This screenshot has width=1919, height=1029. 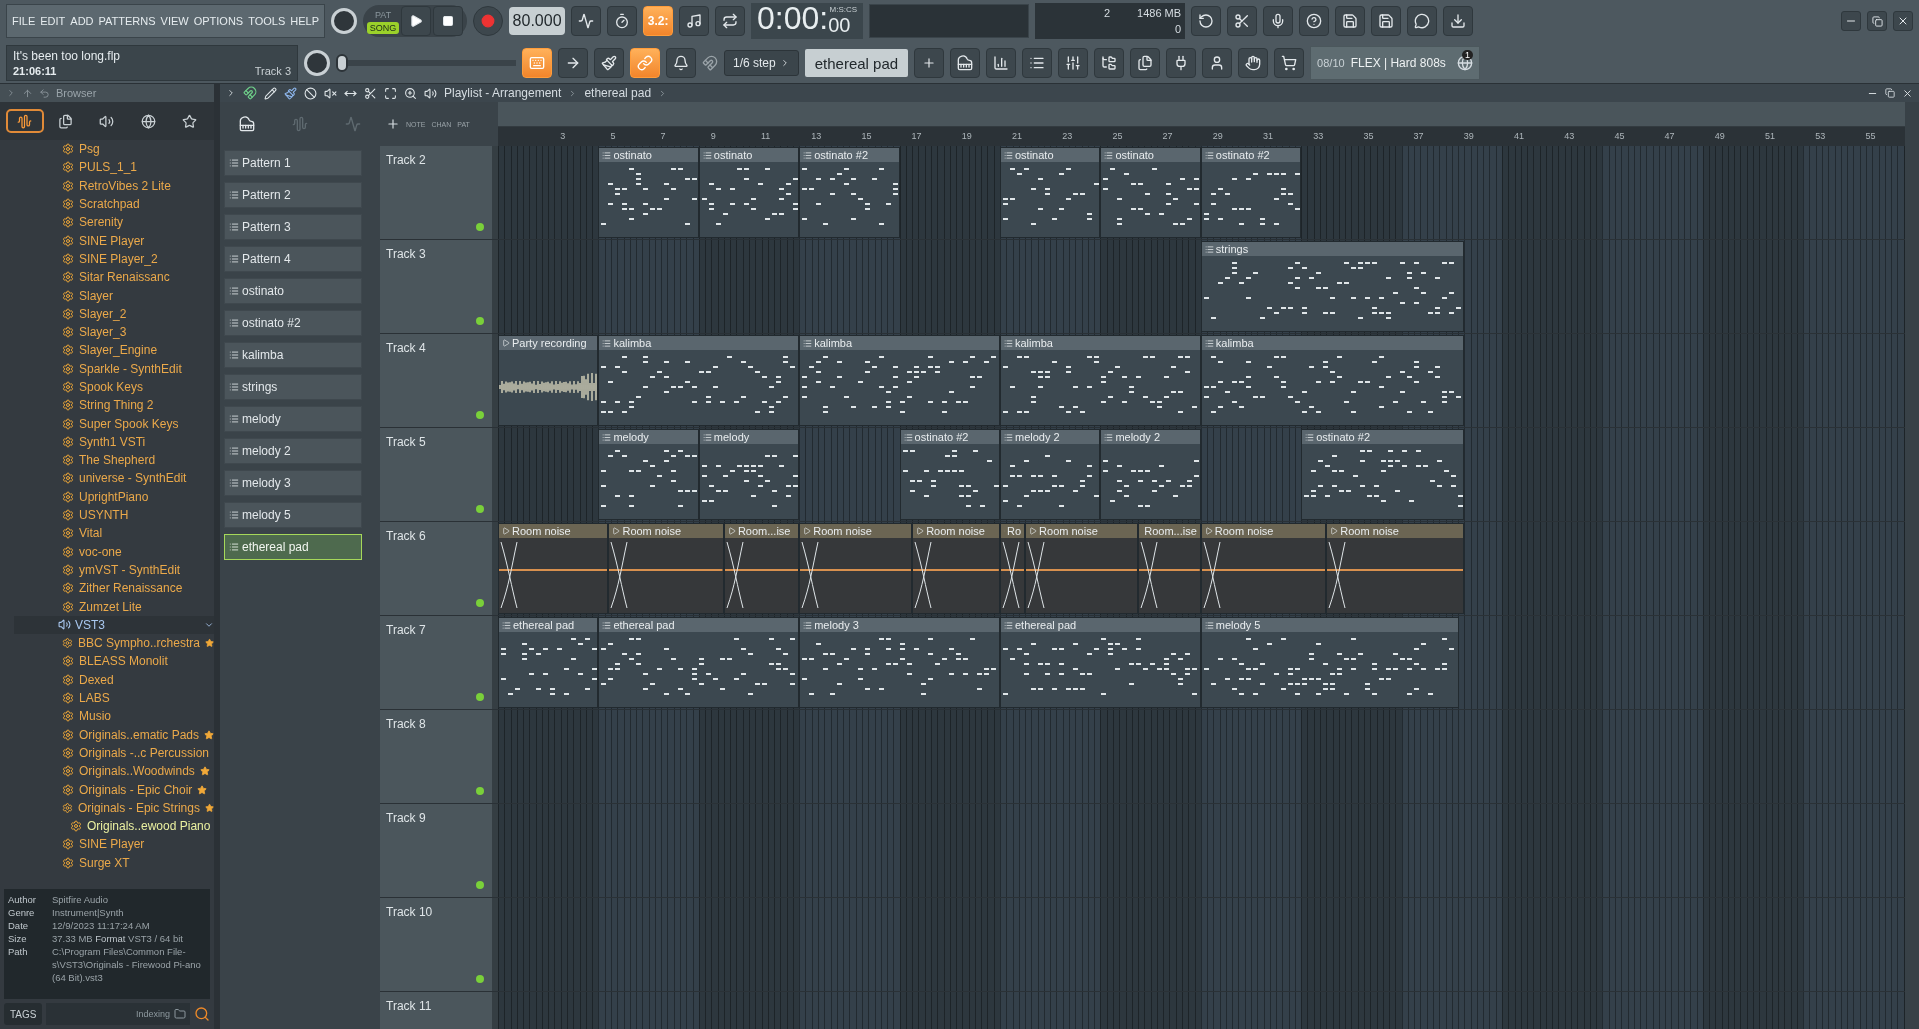 What do you see at coordinates (694, 21) in the screenshot?
I see `stepedit-button` at bounding box center [694, 21].